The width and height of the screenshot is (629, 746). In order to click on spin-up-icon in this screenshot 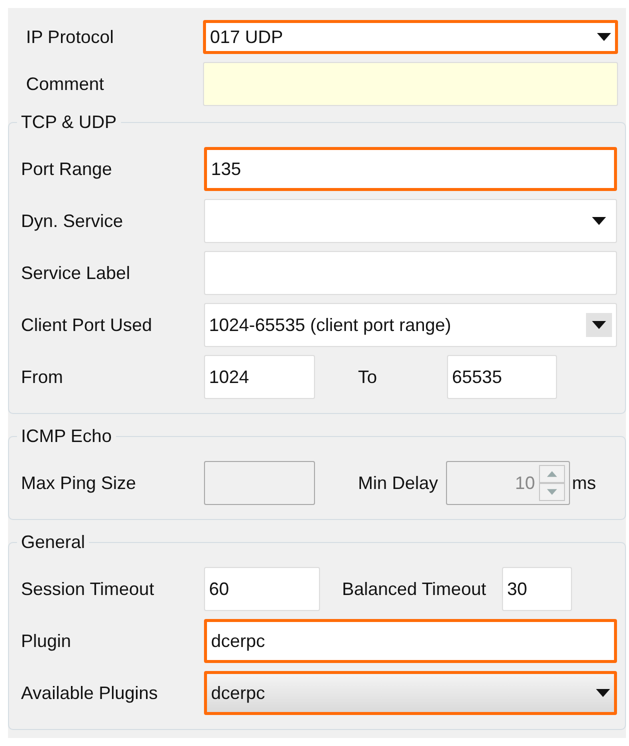, I will do `click(552, 474)`.